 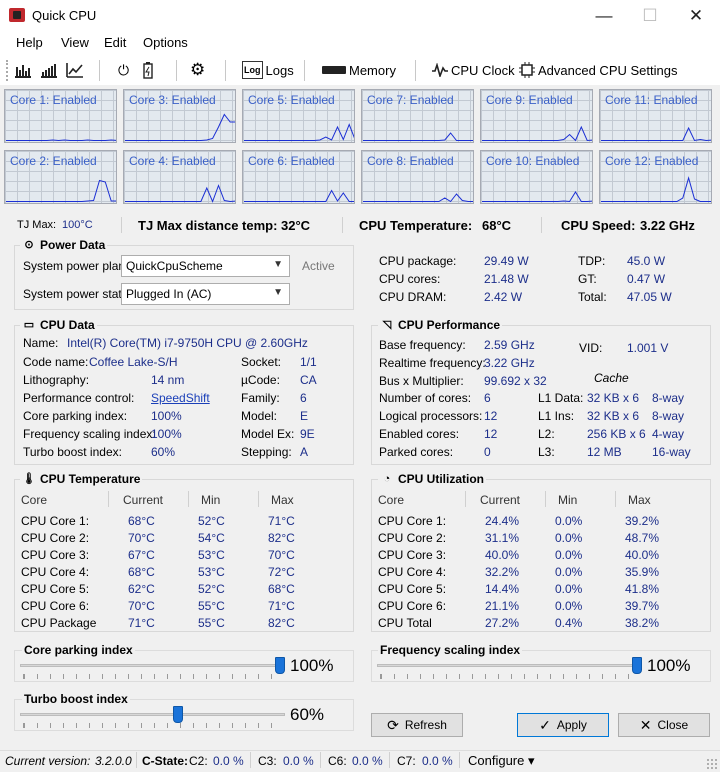 I want to click on battery-button, so click(x=148, y=70).